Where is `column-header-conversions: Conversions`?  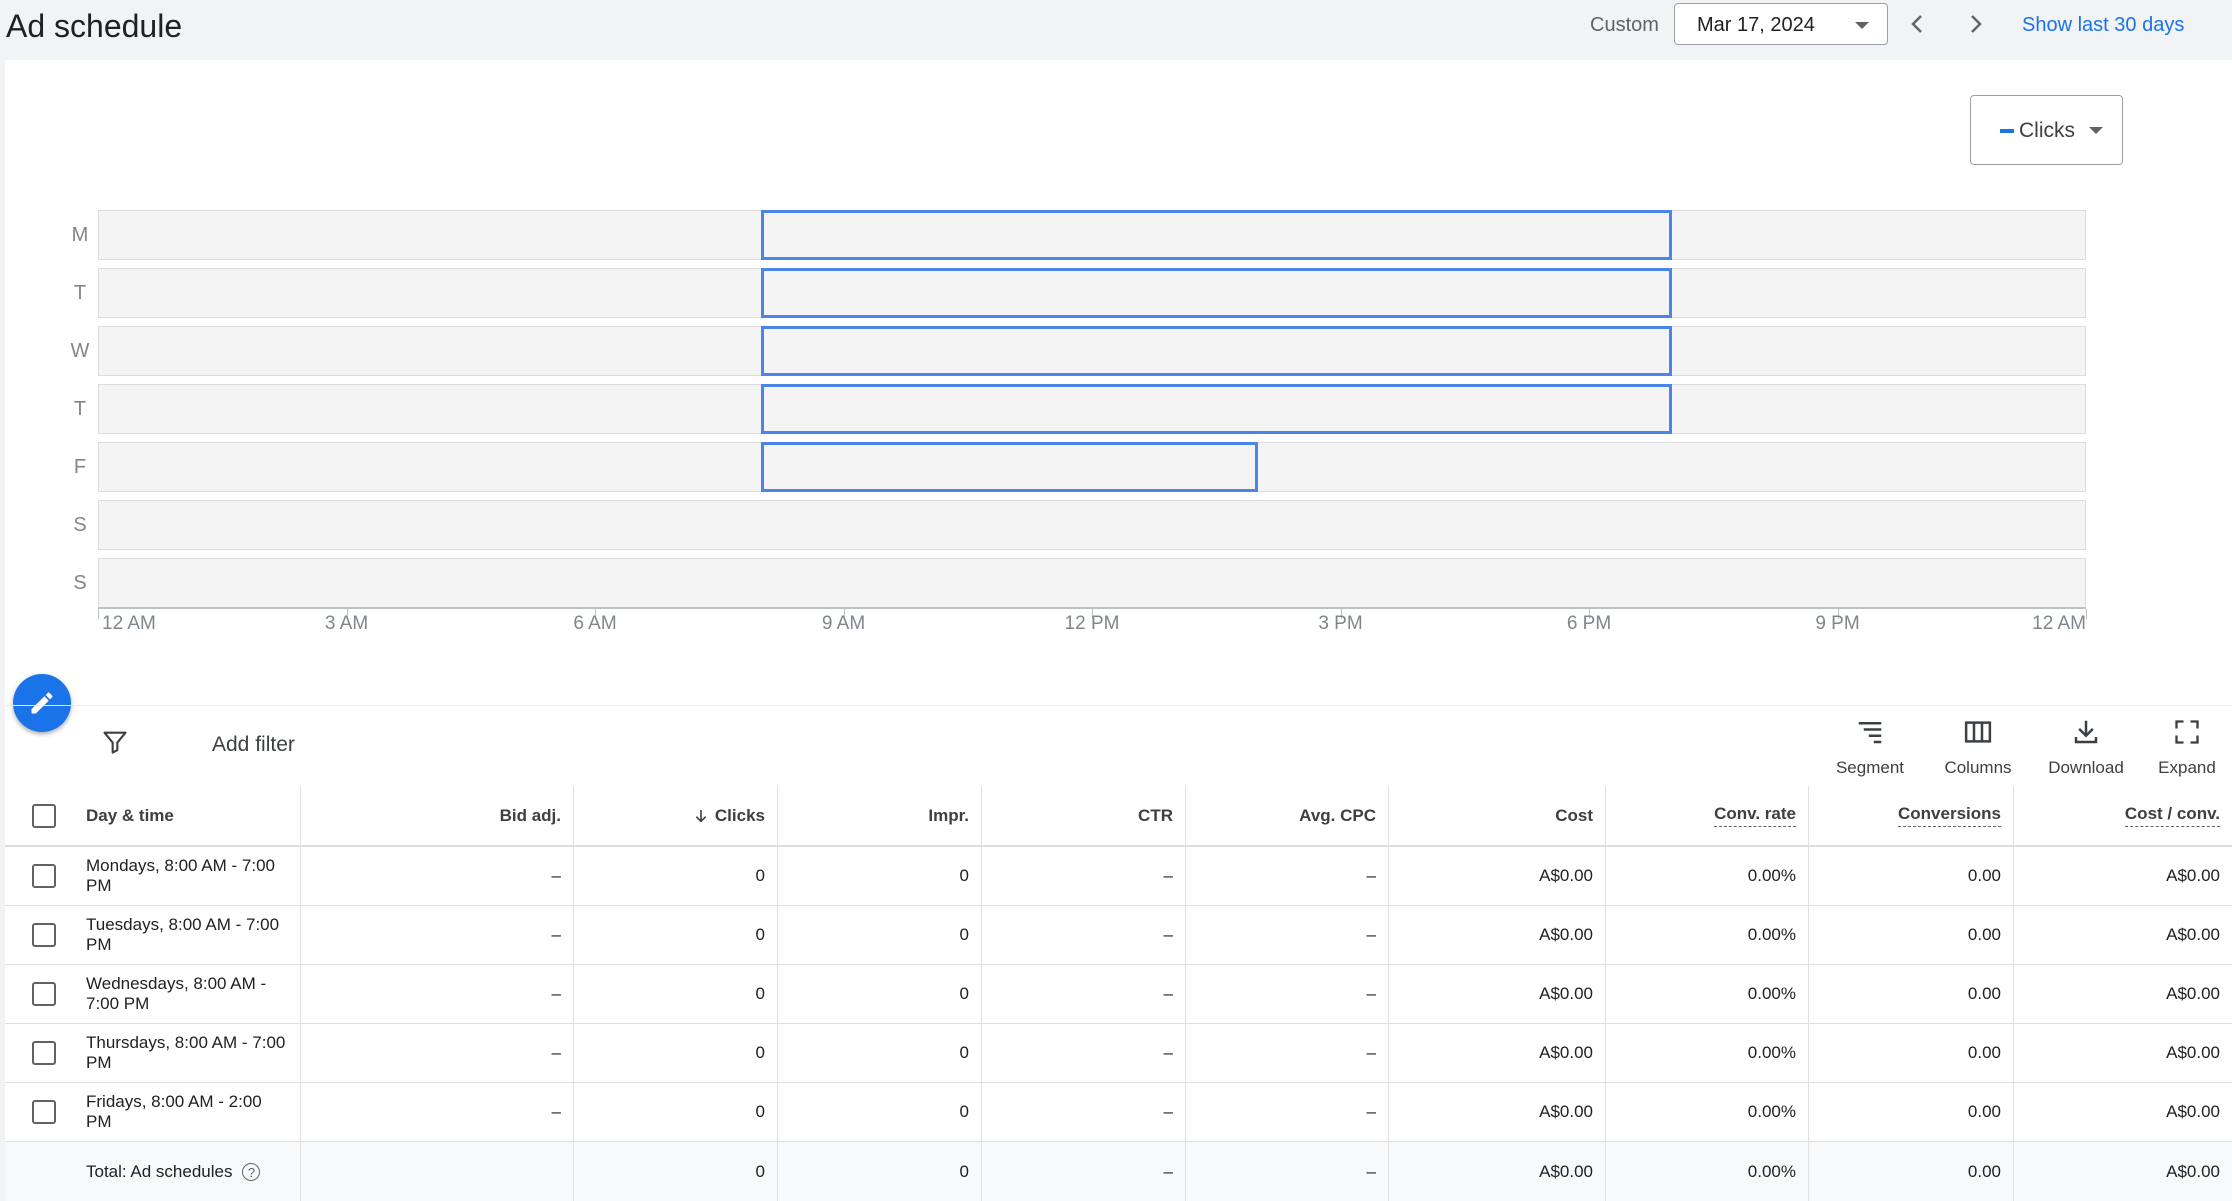
column-header-conversions: Conversions is located at coordinates (1911, 815).